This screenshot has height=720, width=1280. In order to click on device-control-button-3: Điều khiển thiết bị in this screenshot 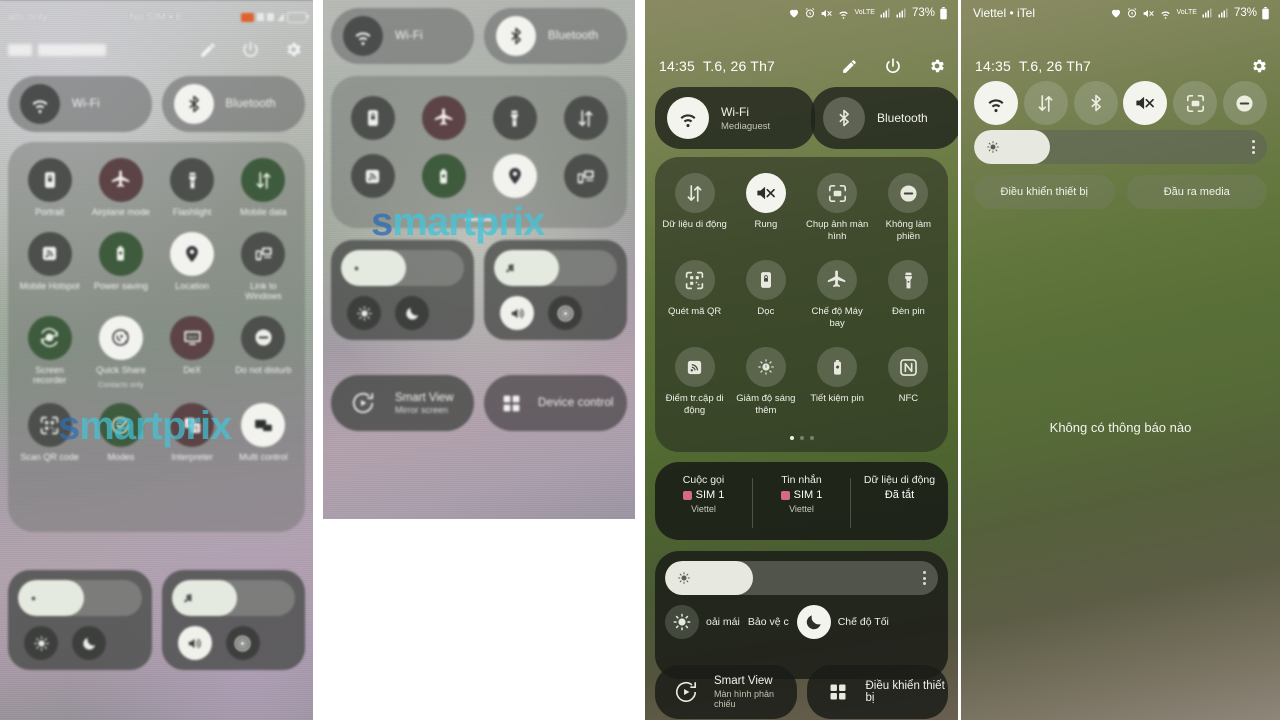, I will do `click(877, 692)`.